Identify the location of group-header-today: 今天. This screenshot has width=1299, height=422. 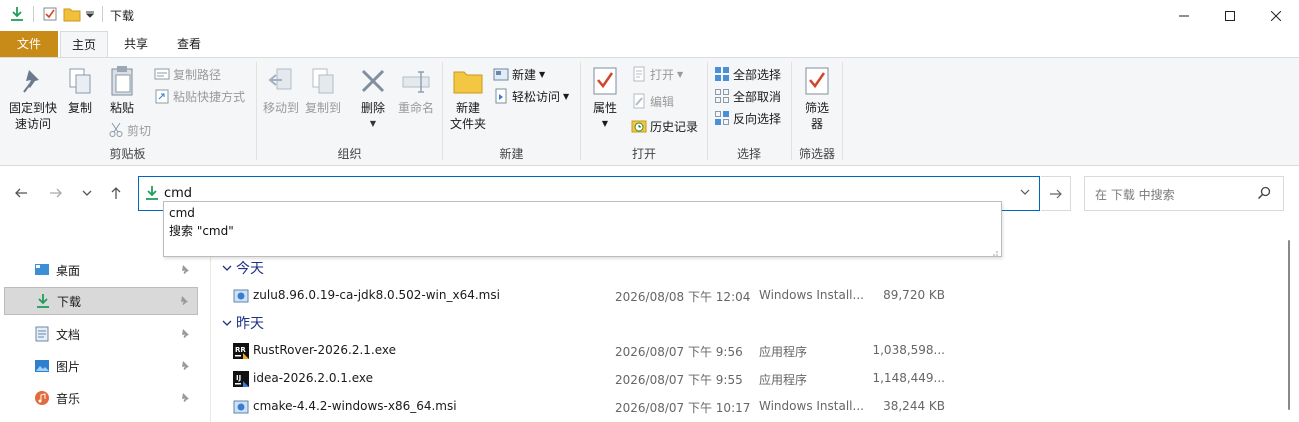
(243, 268).